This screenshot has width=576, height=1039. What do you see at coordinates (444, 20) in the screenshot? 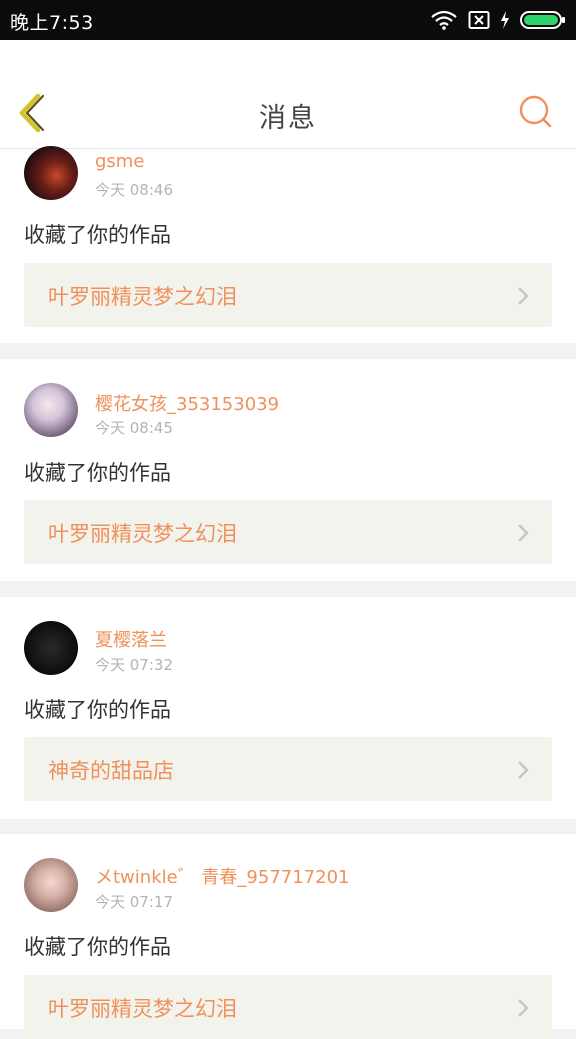
I see `wifi-icon` at bounding box center [444, 20].